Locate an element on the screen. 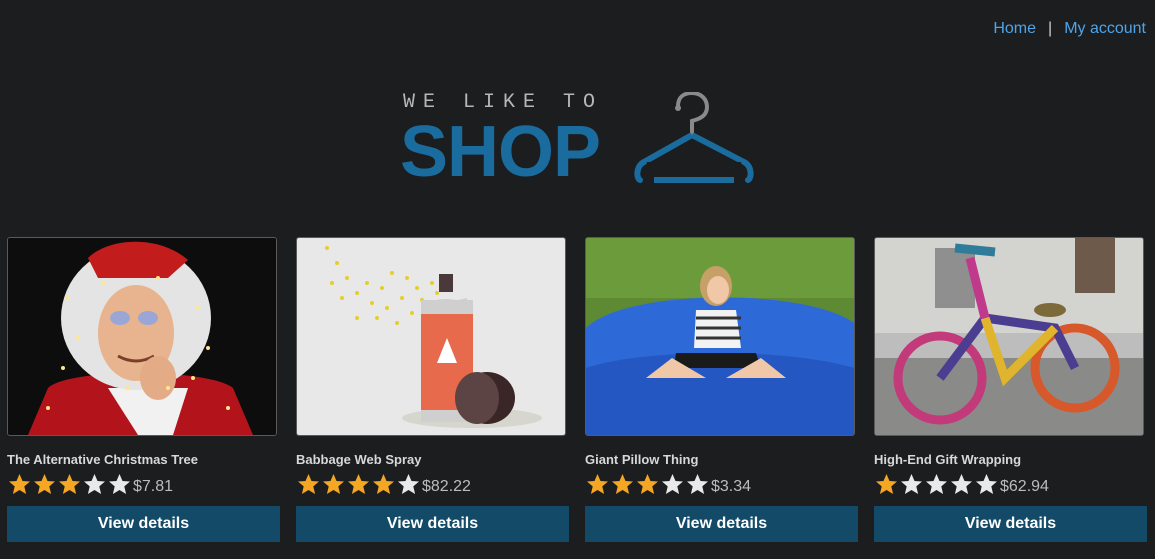 This screenshot has width=1155, height=559. logo-word: SHOP is located at coordinates (500, 152).